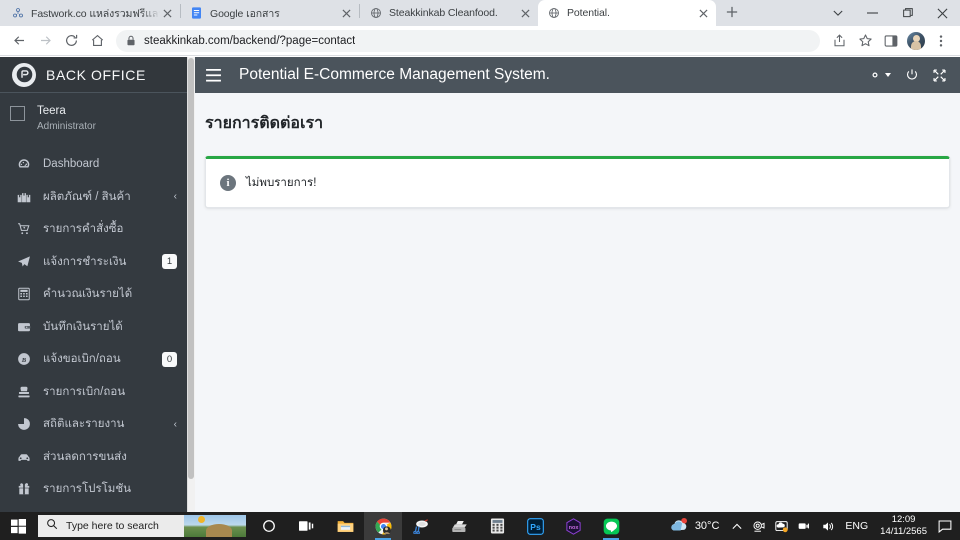 Image resolution: width=960 pixels, height=540 pixels. I want to click on star-icon, so click(865, 41).